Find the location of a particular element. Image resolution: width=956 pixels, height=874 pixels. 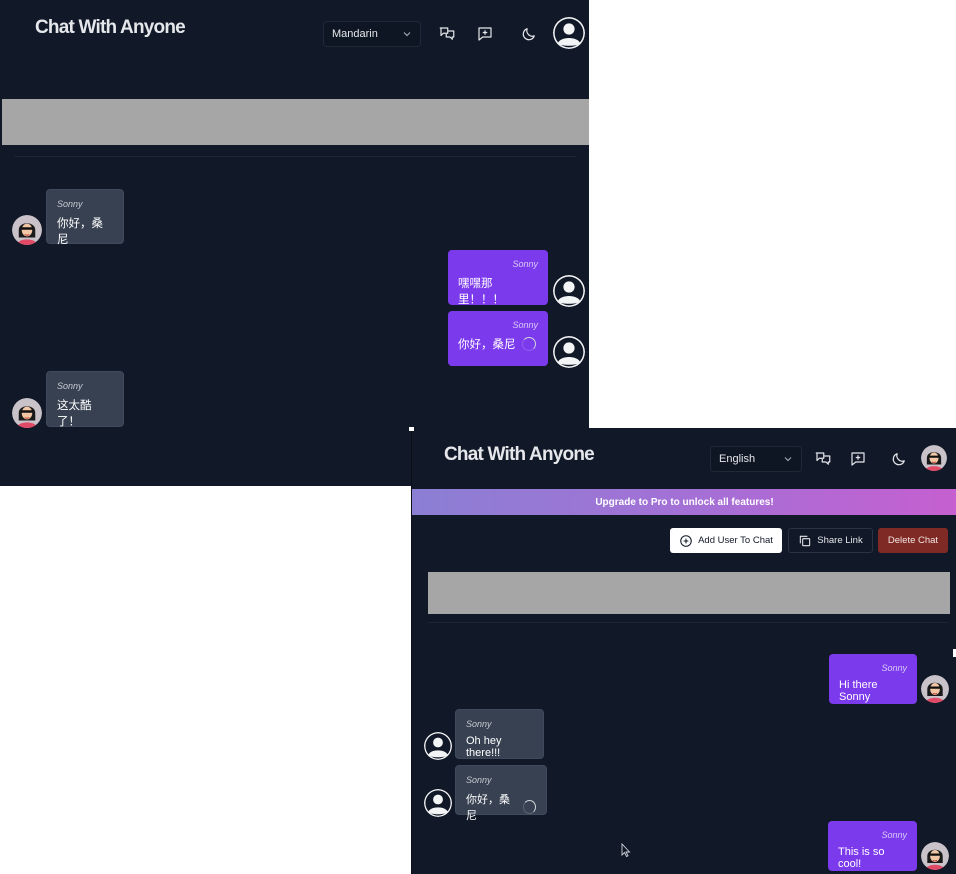

language-select: Mandarin is located at coordinates (372, 34).